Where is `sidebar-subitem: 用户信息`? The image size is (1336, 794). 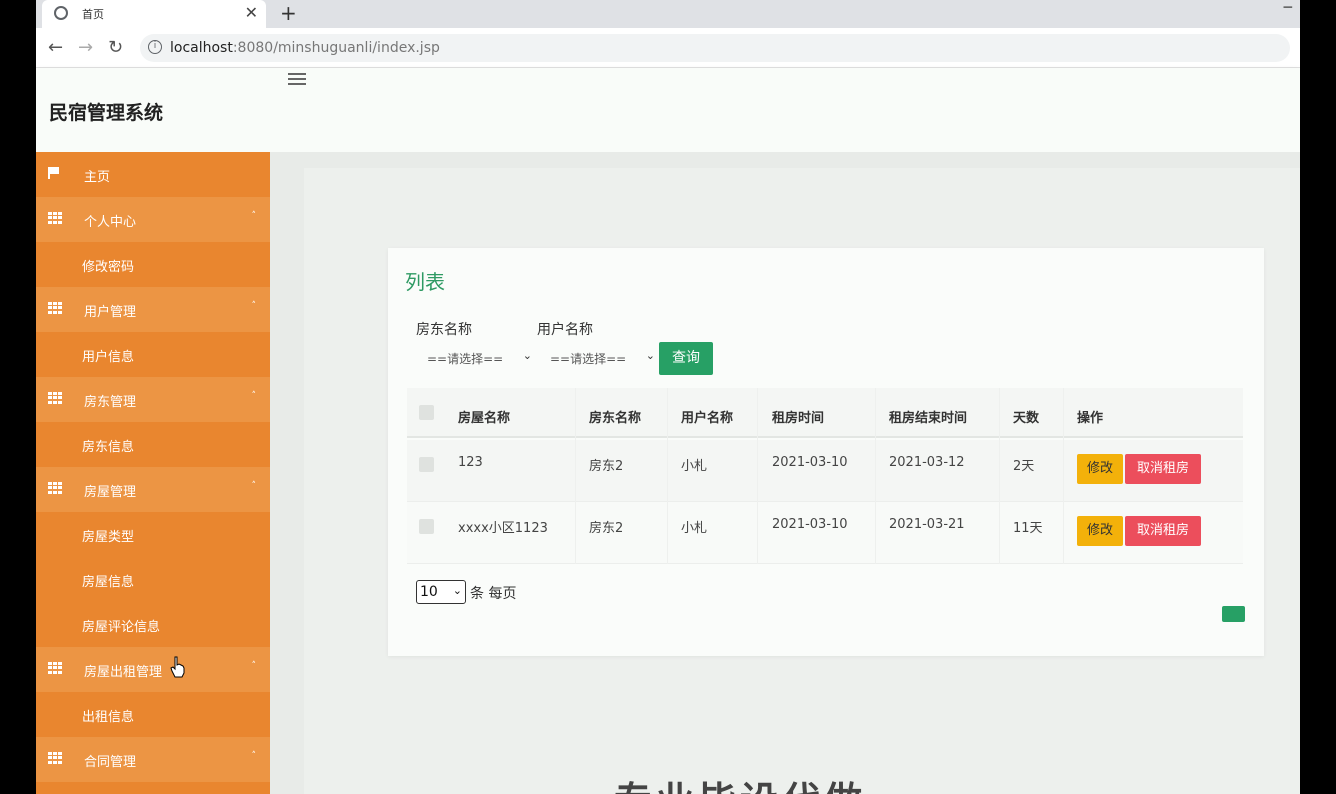 sidebar-subitem: 用户信息 is located at coordinates (153, 354).